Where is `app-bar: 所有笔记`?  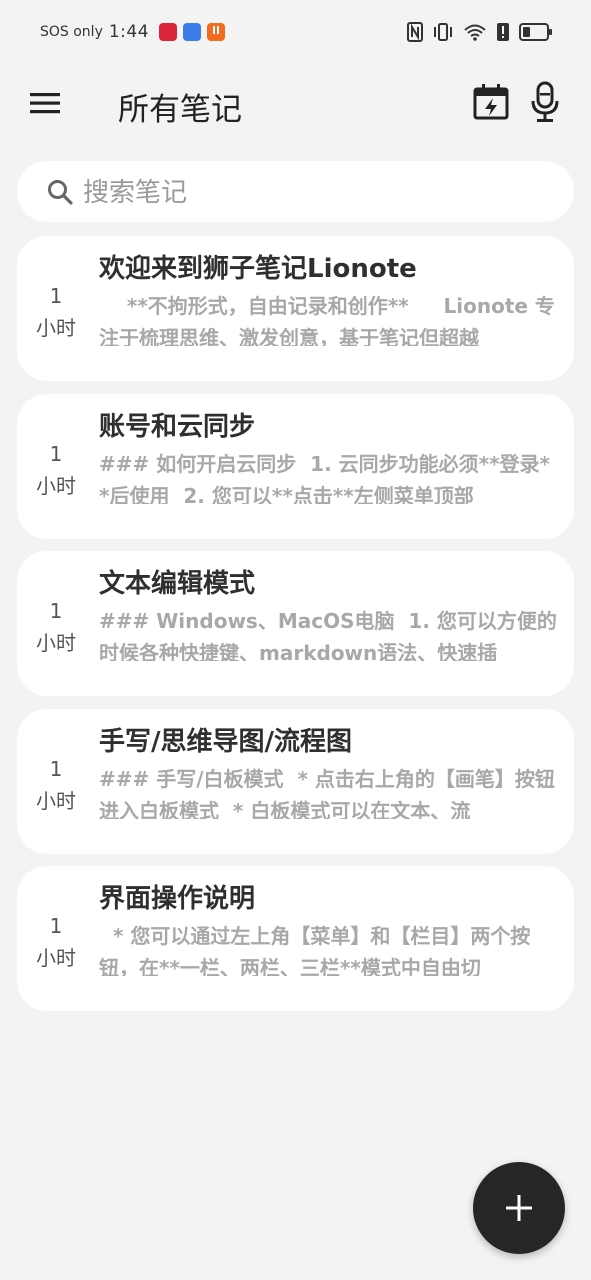 app-bar: 所有笔记 is located at coordinates (295, 105).